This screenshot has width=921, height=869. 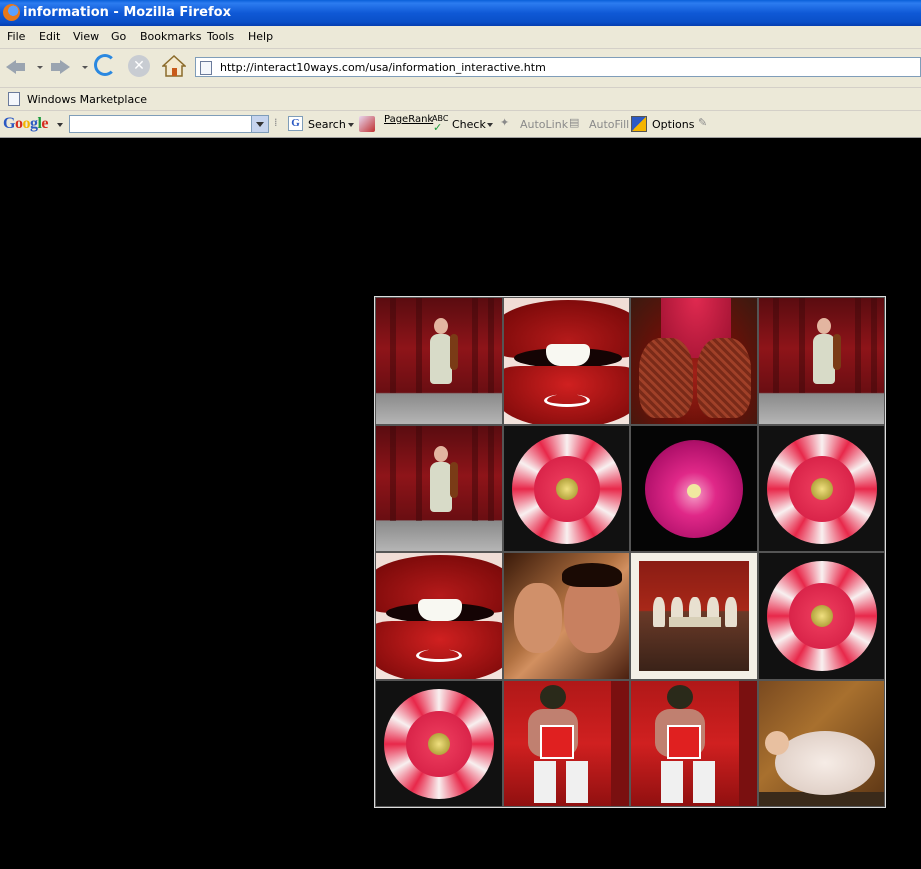 What do you see at coordinates (460, 37) in the screenshot?
I see `menu-bar: File Edit View Go Bookmarks Tools Help` at bounding box center [460, 37].